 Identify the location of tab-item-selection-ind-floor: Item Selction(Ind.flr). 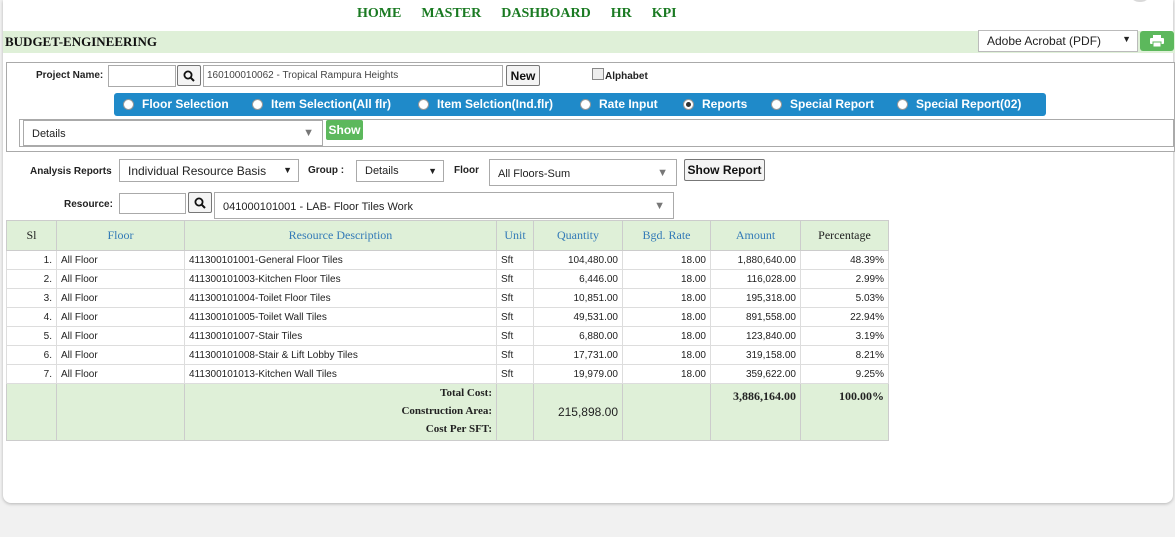
(485, 104).